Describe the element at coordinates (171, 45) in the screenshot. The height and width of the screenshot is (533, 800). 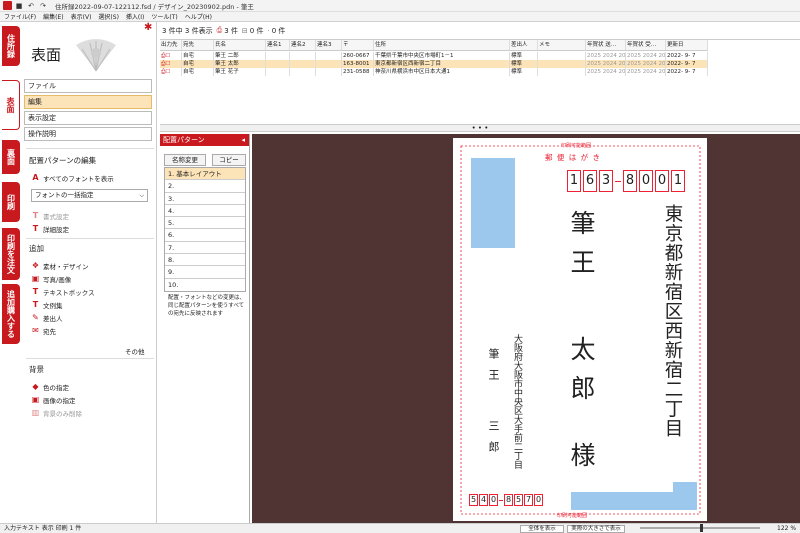
I see `col-output: 出力先` at that location.